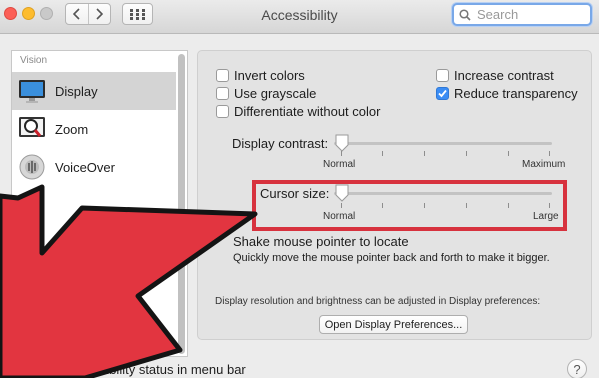 This screenshot has height=378, width=599. Describe the element at coordinates (72, 315) in the screenshot. I see `sidebar-item-label: Audio` at that location.